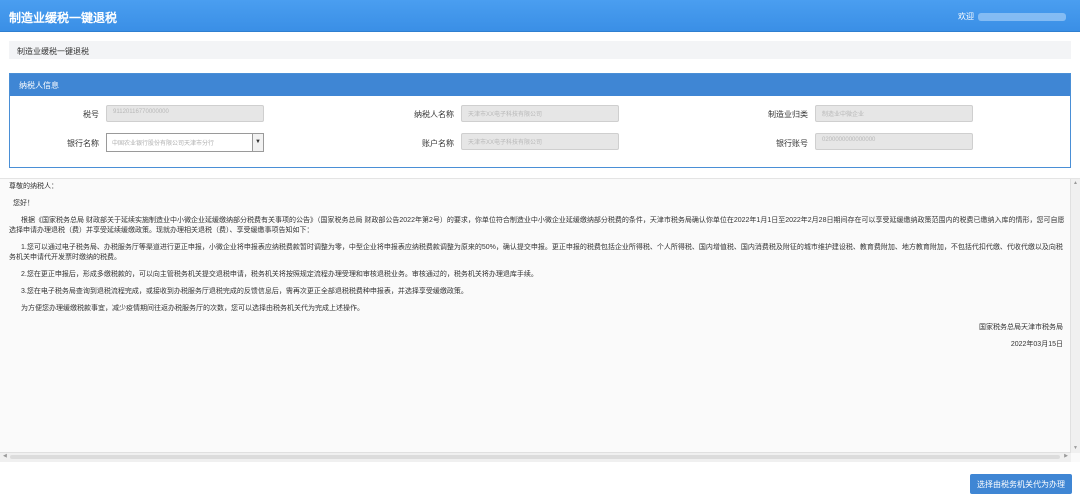  What do you see at coordinates (788, 114) in the screenshot?
I see `manufacturing-category-label: 制造业归类` at bounding box center [788, 114].